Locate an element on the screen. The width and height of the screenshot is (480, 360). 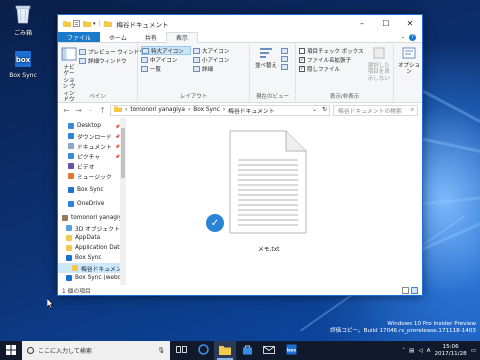
nav-item: Application Data is located at coordinates (92, 248).